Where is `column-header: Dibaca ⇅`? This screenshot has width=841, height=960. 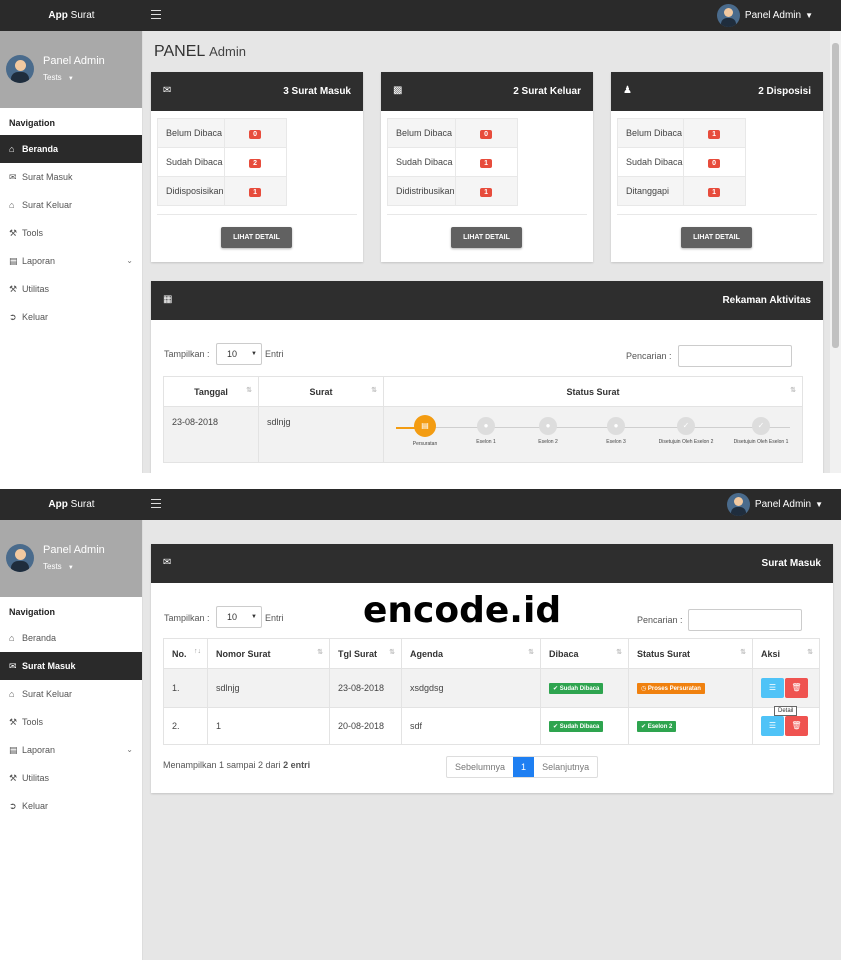
column-header: Dibaca ⇅ is located at coordinates (584, 653).